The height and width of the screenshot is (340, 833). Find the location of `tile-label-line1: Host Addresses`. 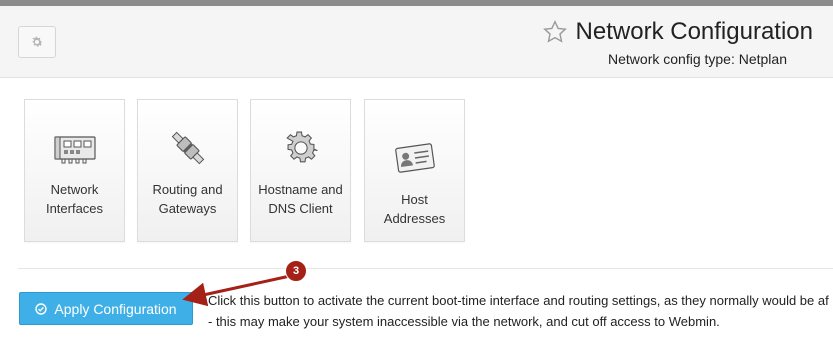

tile-label-line1: Host Addresses is located at coordinates (414, 209).